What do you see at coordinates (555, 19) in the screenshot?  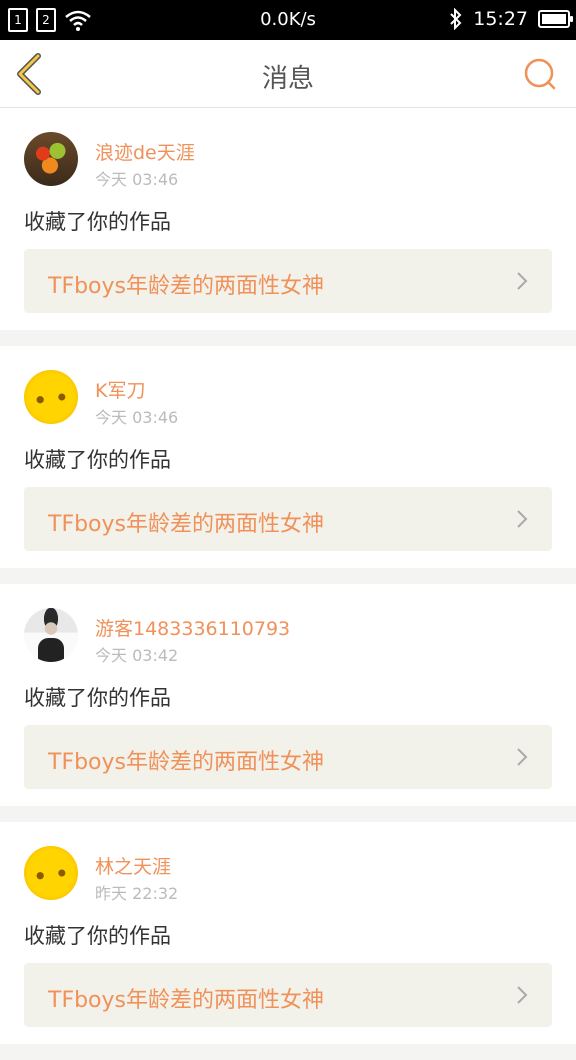 I see `battery-icon` at bounding box center [555, 19].